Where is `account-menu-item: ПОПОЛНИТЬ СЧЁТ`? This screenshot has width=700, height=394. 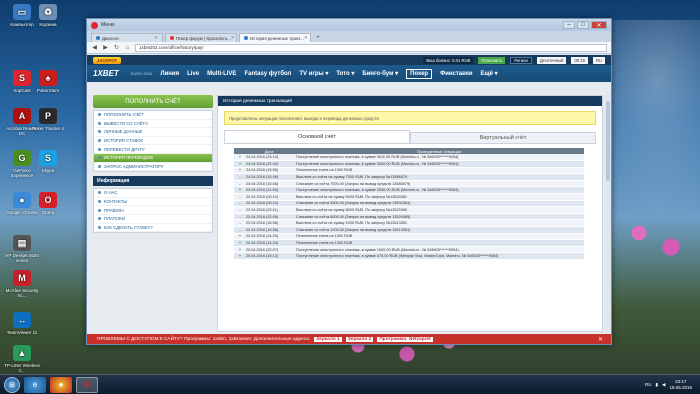 account-menu-item: ПОПОЛНИТЬ СЧЁТ is located at coordinates (153, 115).